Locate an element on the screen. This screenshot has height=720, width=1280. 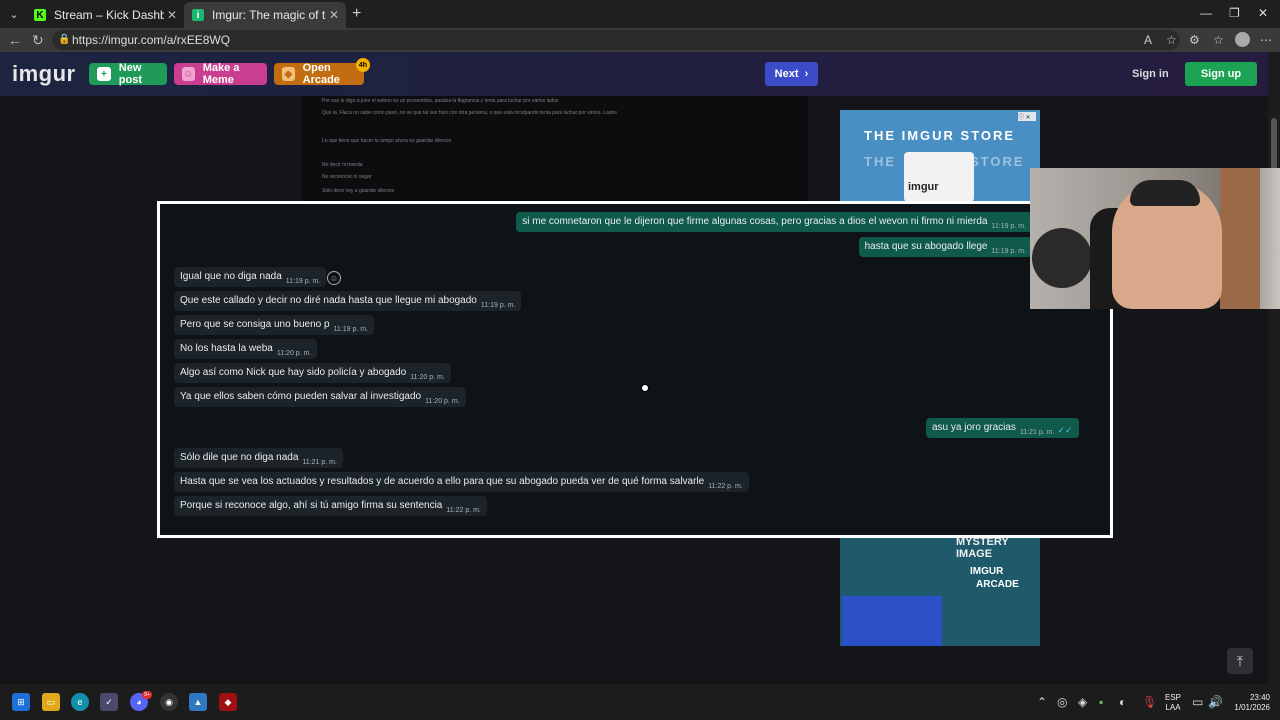
new-tab-icon: + is located at coordinates (356, 14).